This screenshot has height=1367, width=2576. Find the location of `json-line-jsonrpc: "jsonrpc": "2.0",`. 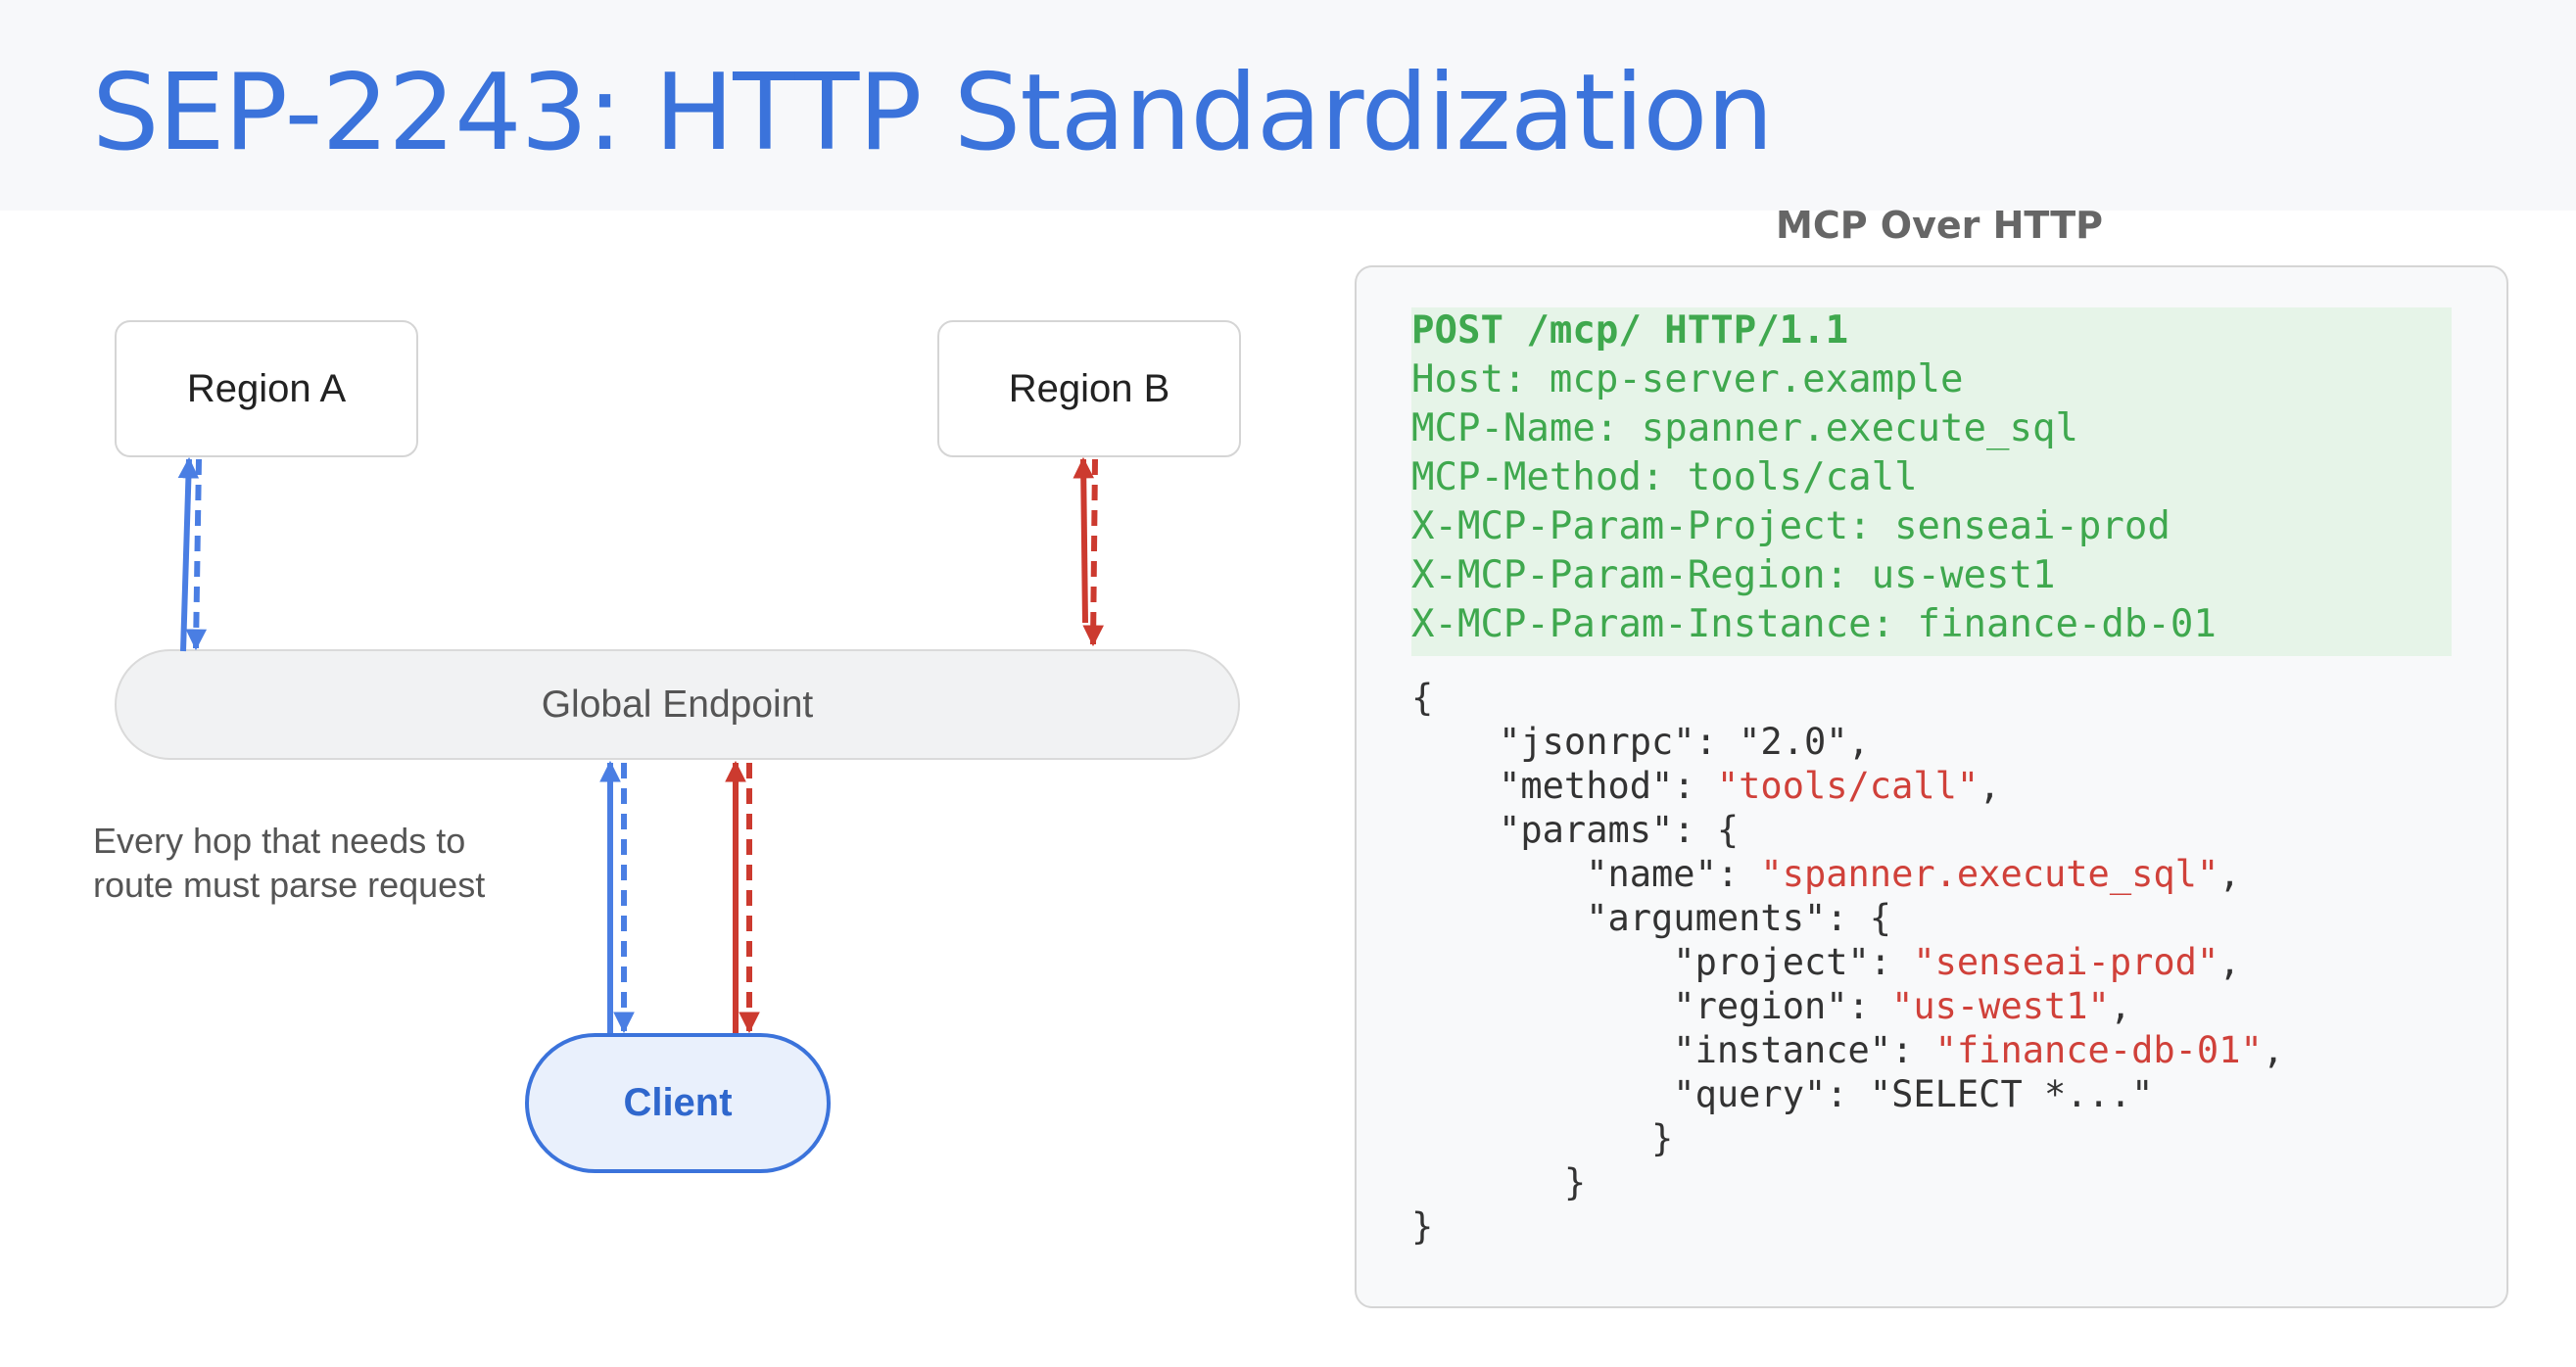

json-line-jsonrpc: "jsonrpc": "2.0", is located at coordinates (1640, 742).